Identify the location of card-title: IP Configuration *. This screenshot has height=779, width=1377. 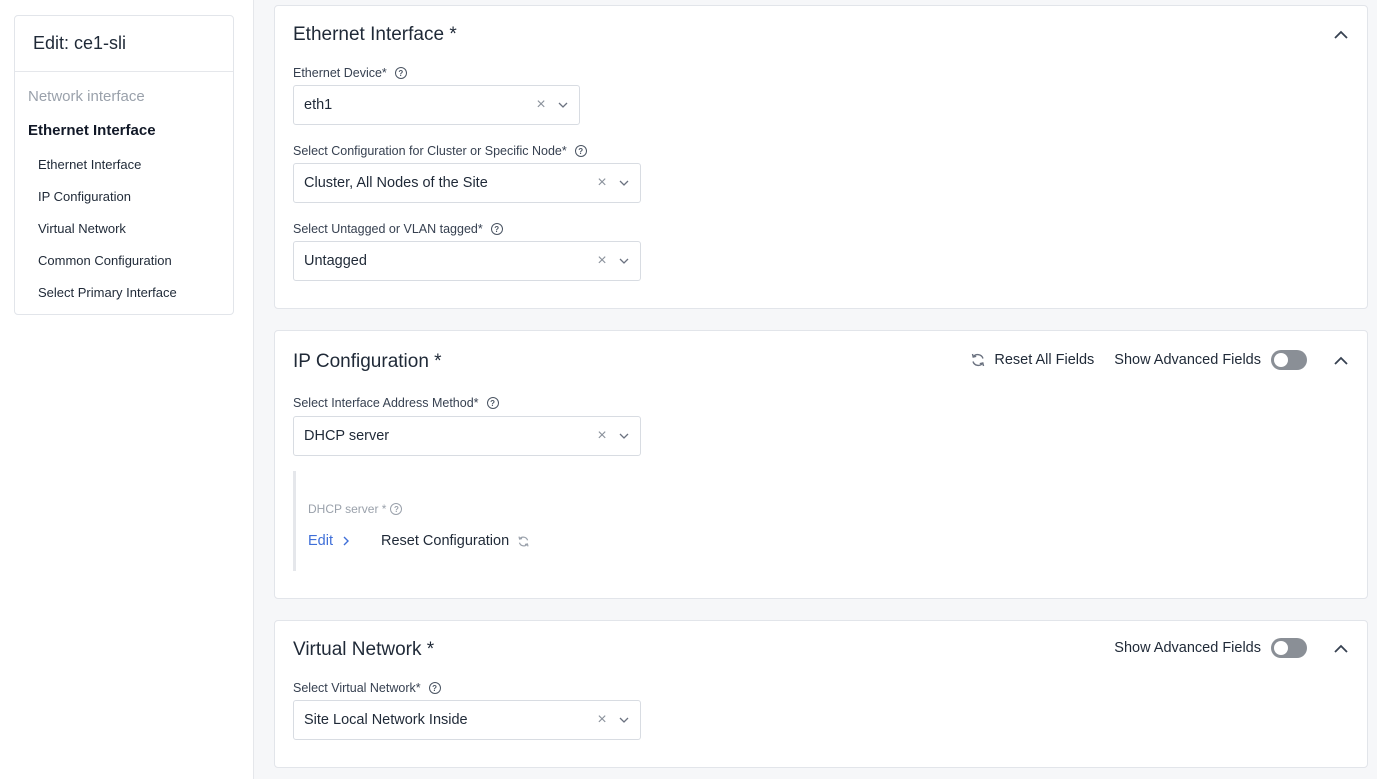
(367, 361).